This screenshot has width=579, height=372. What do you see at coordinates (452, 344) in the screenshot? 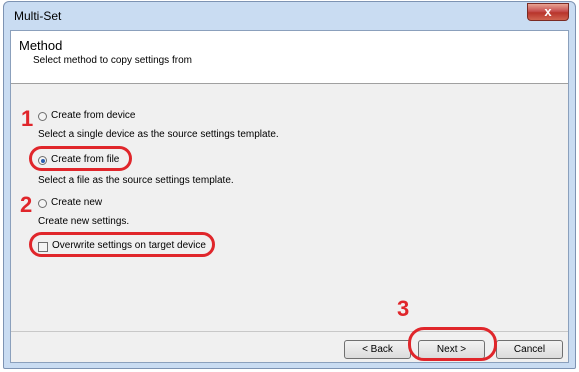
I see `highlight-next-button` at bounding box center [452, 344].